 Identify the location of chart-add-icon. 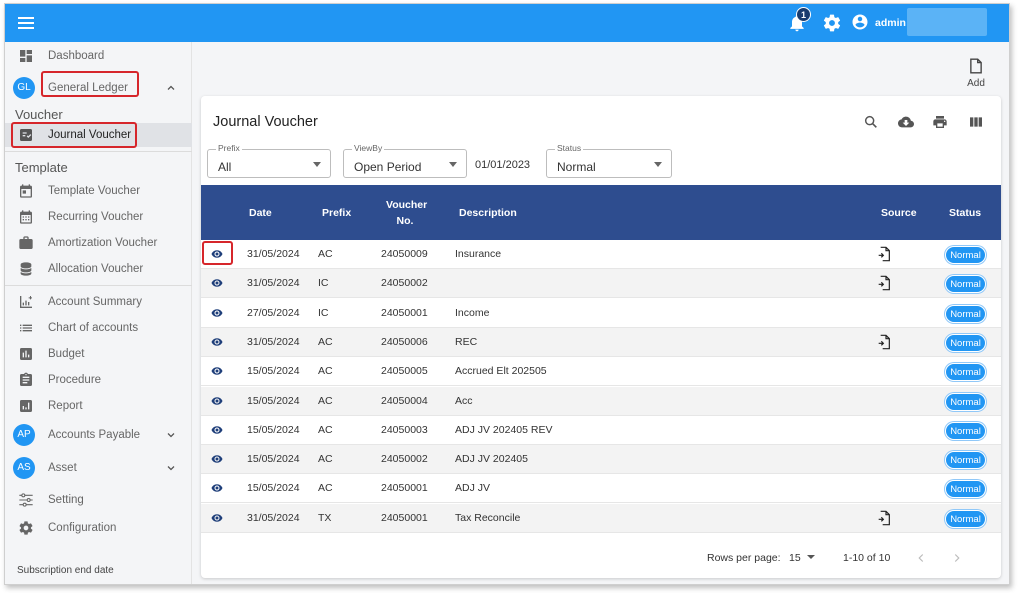
(26, 302).